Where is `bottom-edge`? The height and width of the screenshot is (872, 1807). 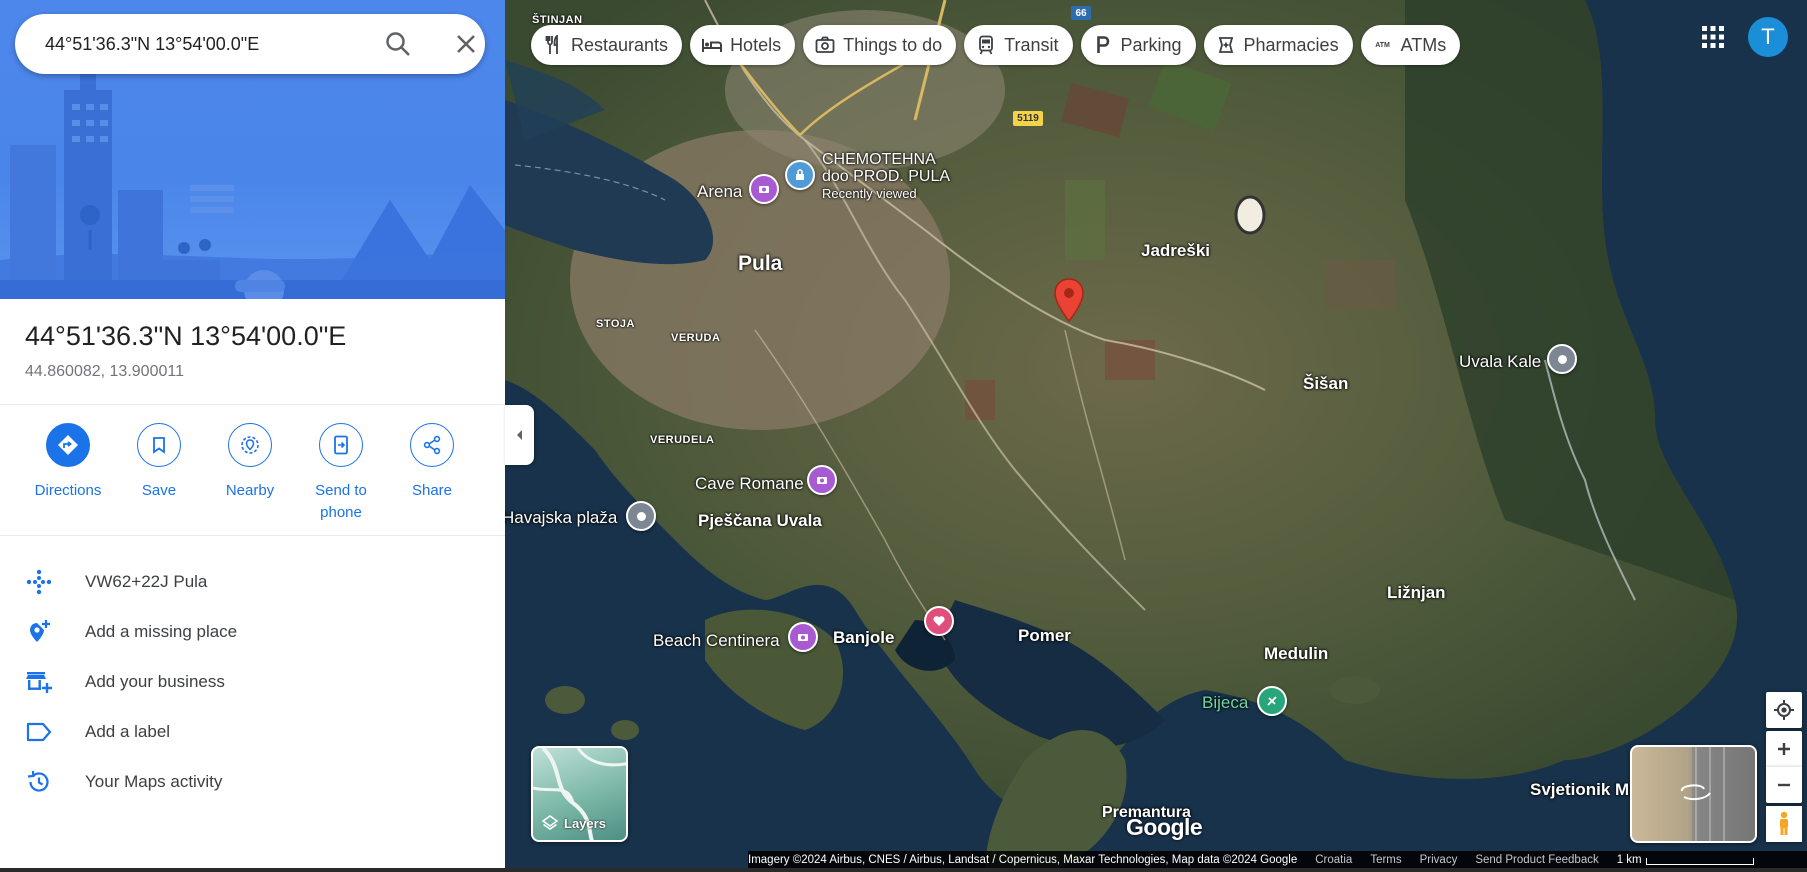
bottom-edge is located at coordinates (903, 870).